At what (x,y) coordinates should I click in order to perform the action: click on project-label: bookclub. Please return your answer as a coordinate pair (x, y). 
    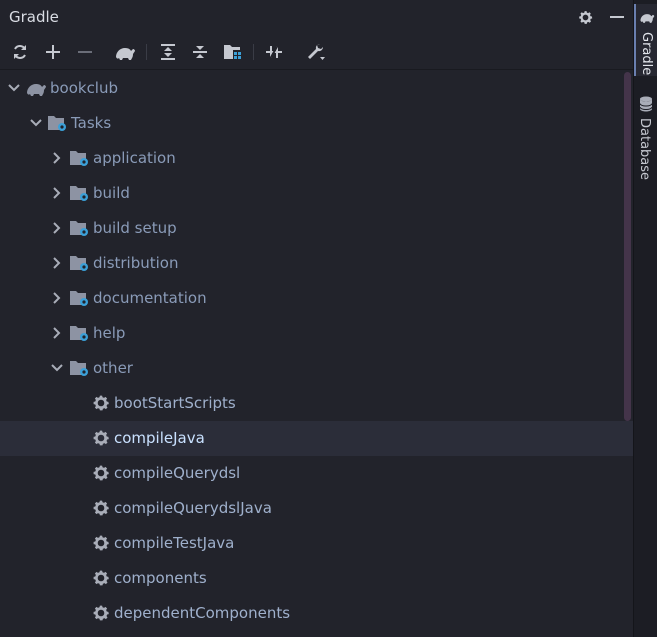
    Looking at the image, I should click on (84, 88).